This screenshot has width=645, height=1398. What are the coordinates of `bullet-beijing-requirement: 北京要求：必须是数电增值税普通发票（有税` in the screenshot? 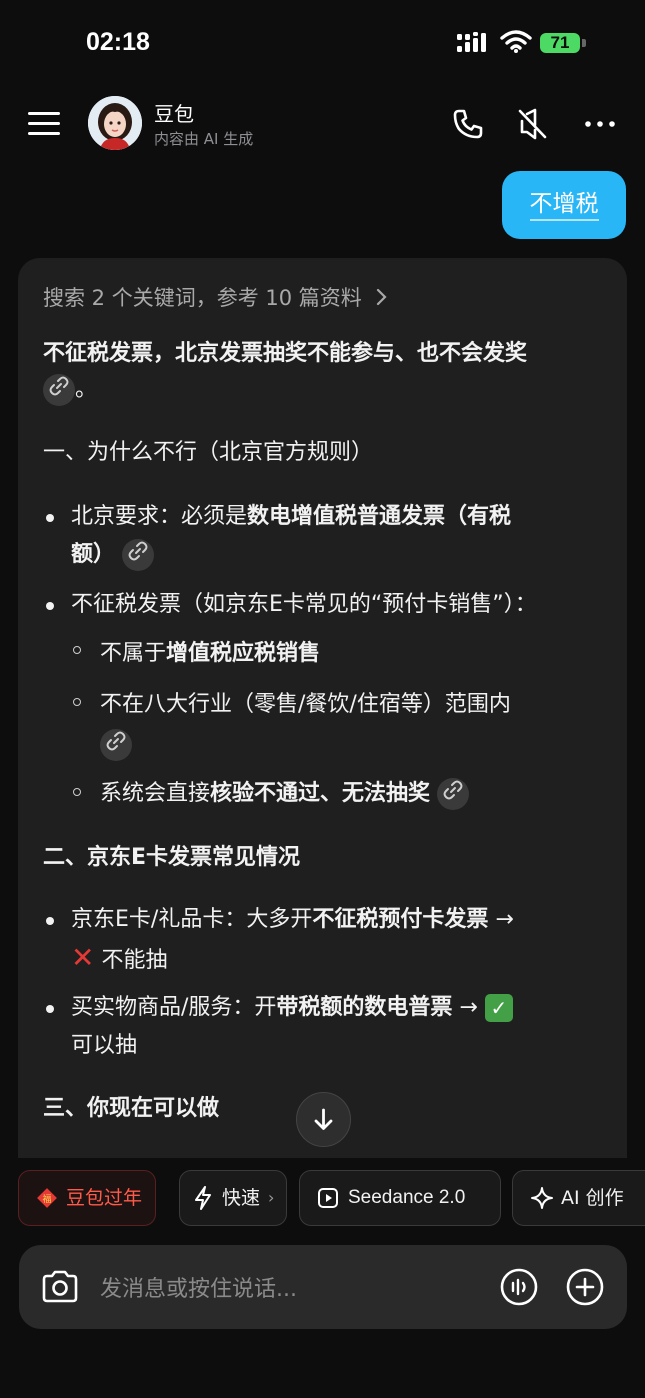 It's located at (291, 517).